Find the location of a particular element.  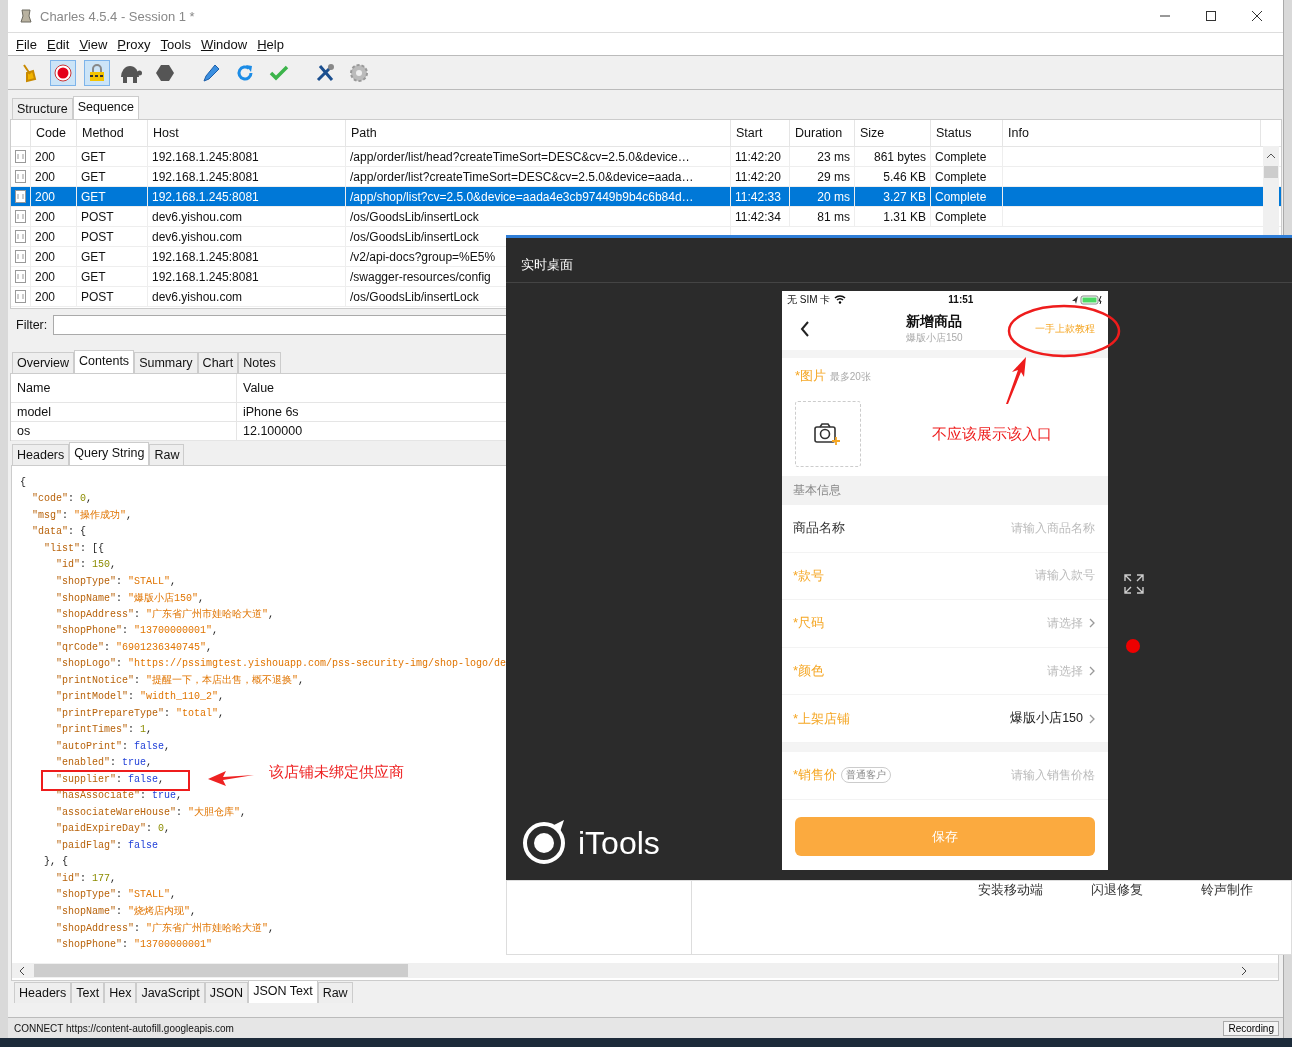

tab: JSON is located at coordinates (226, 992).